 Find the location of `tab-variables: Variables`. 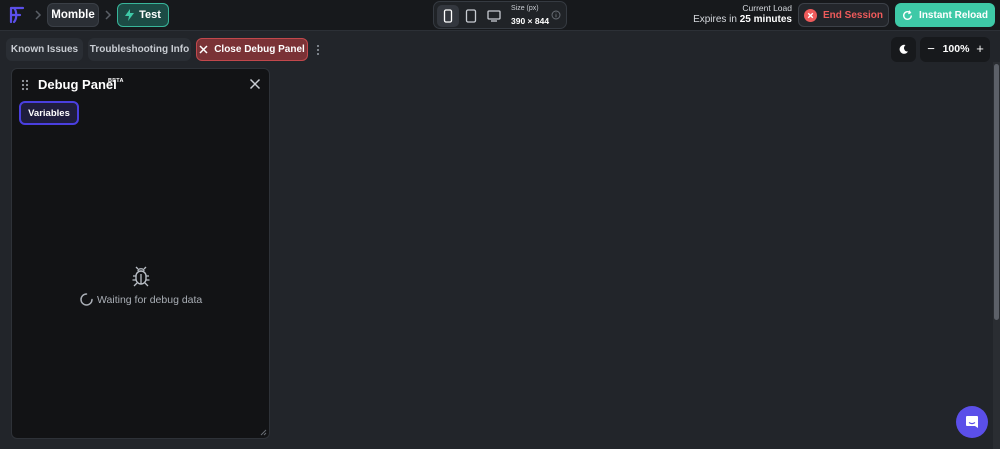

tab-variables: Variables is located at coordinates (49, 113).